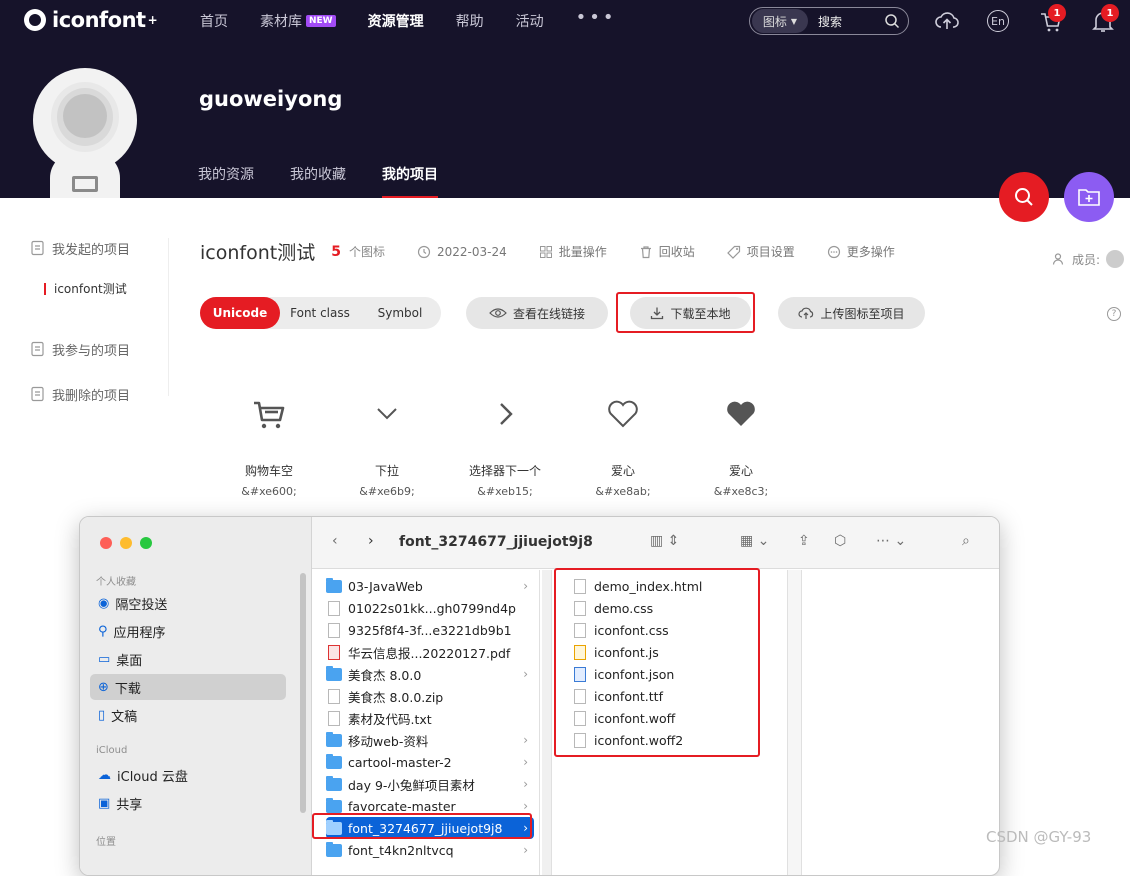 Image resolution: width=1130 pixels, height=876 pixels. Describe the element at coordinates (126, 543) in the screenshot. I see `minimize-button` at that location.